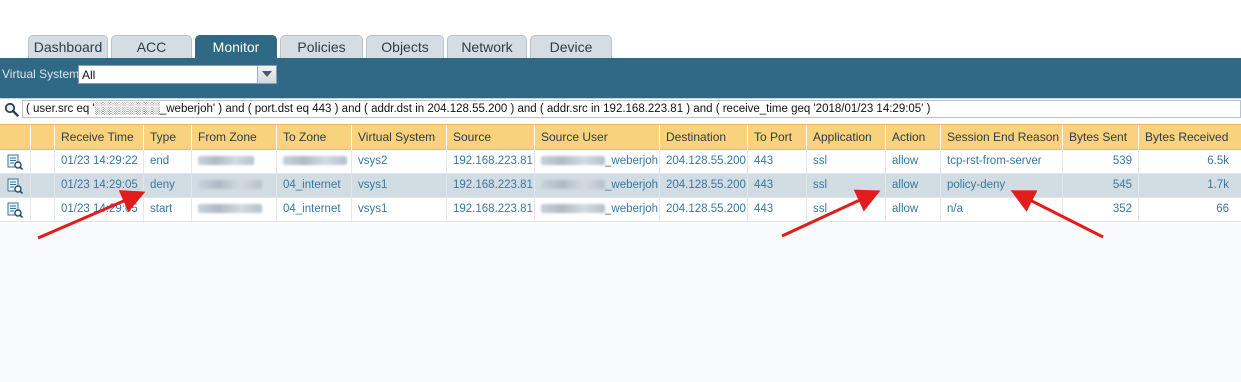 The image size is (1241, 382). I want to click on header-receive-time: Receive Time, so click(98, 137).